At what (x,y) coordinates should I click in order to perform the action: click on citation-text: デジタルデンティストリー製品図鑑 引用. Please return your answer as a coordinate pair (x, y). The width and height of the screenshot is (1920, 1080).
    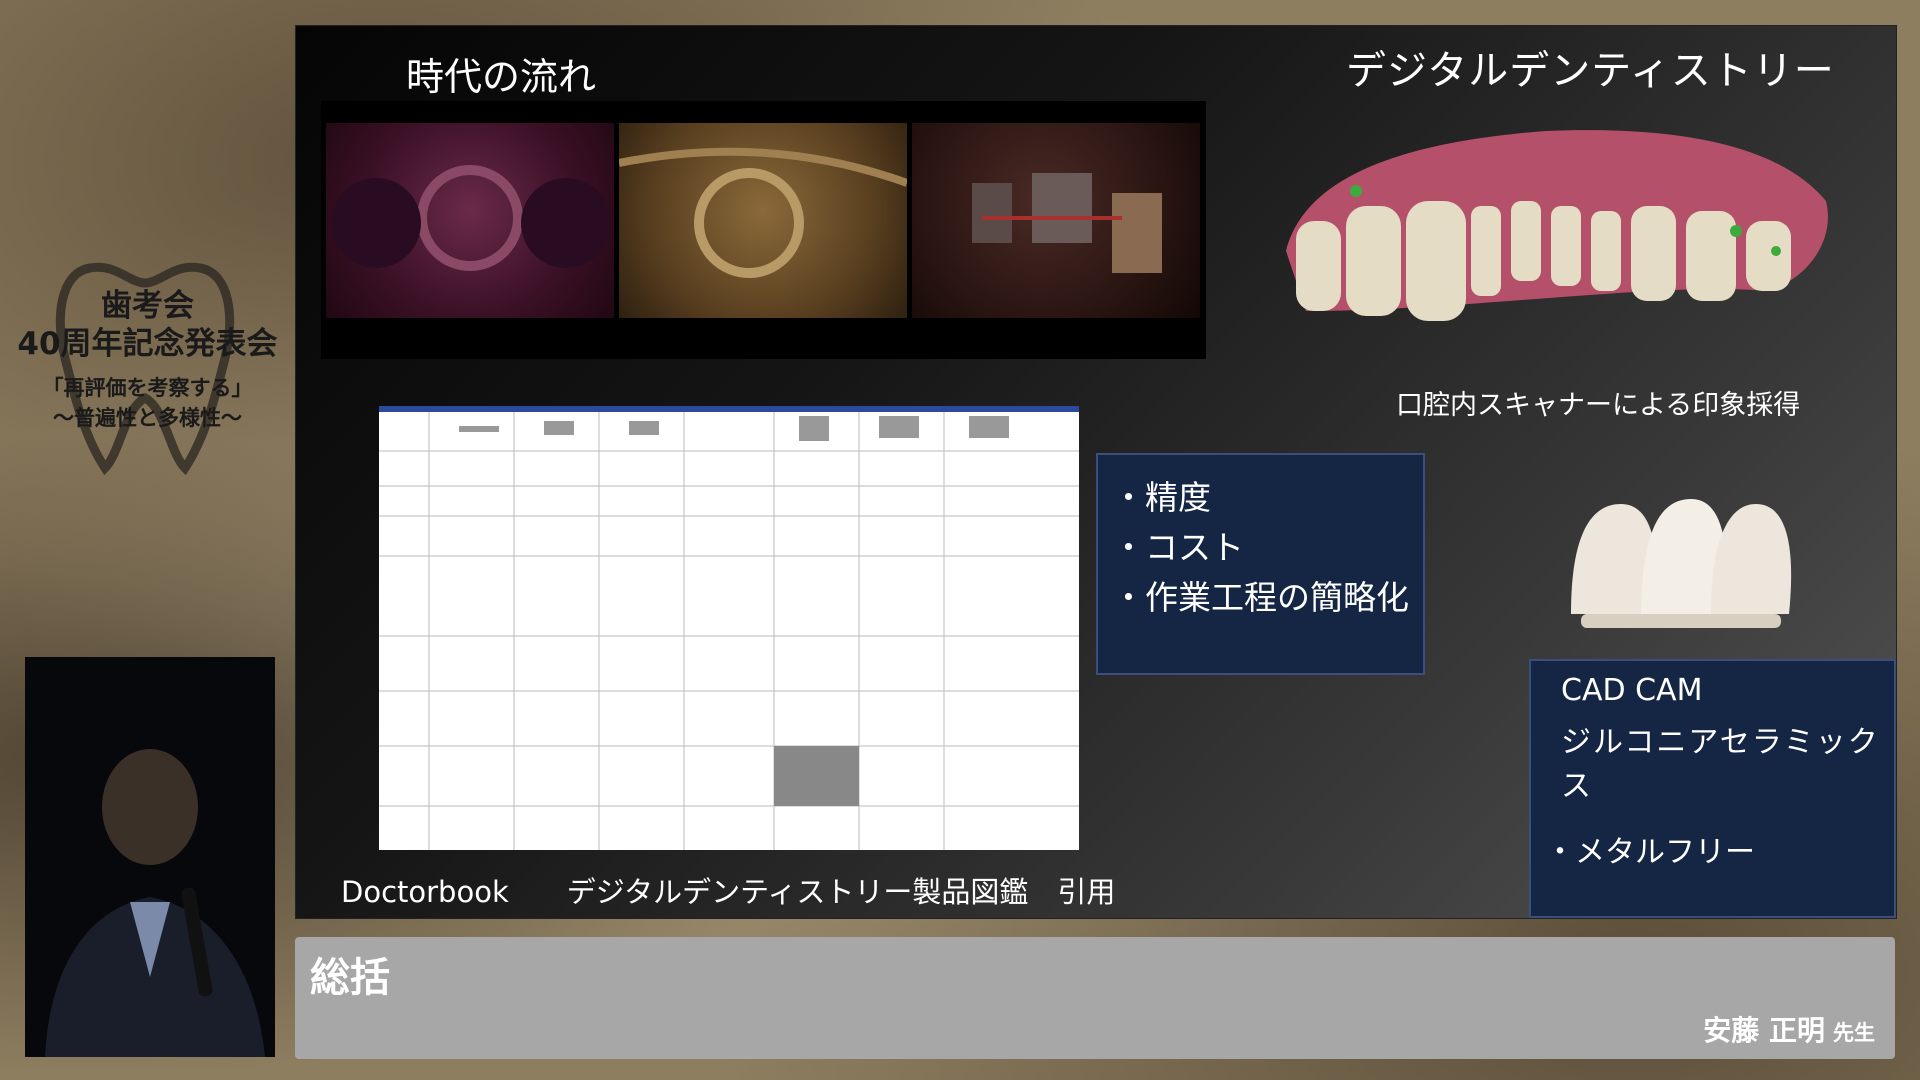
    Looking at the image, I should click on (841, 892).